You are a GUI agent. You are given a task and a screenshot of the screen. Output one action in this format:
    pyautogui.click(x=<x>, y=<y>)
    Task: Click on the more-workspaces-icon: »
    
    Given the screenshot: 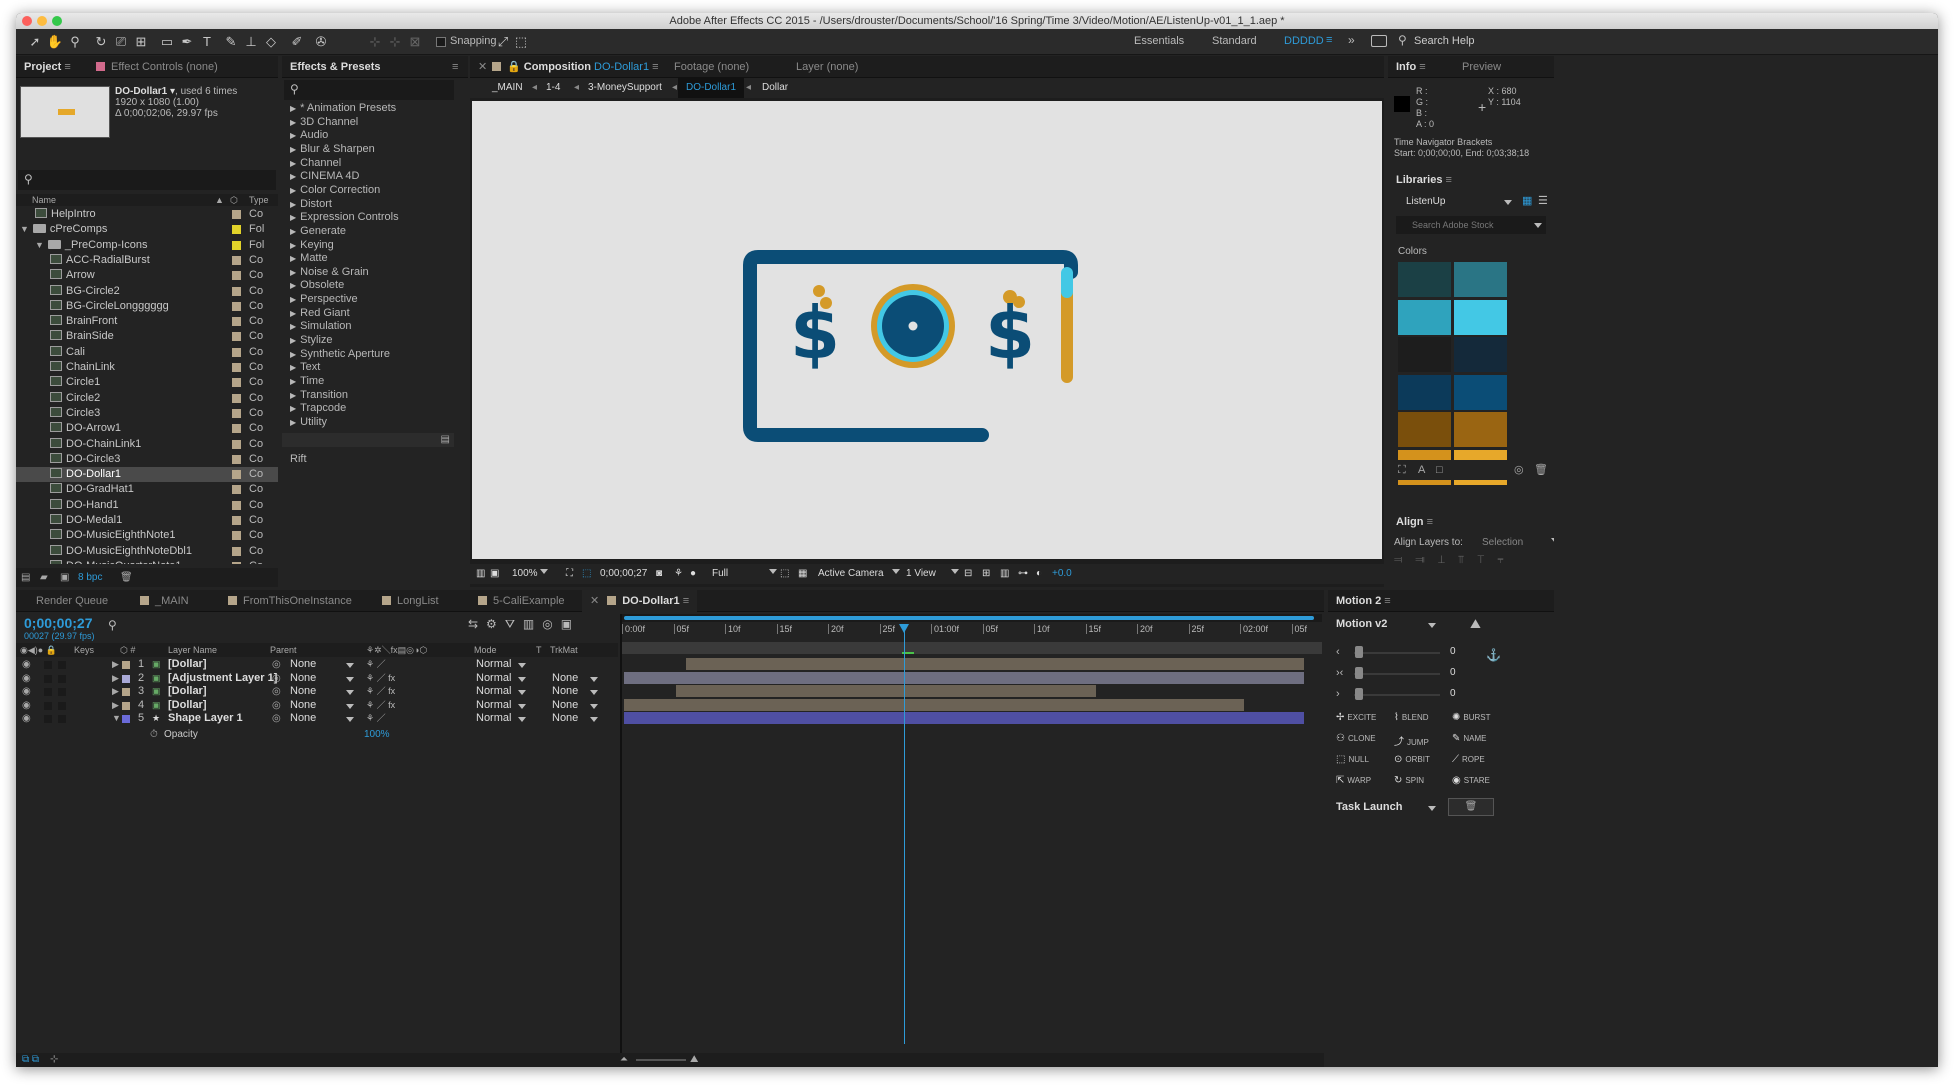 What is the action you would take?
    pyautogui.click(x=1351, y=40)
    